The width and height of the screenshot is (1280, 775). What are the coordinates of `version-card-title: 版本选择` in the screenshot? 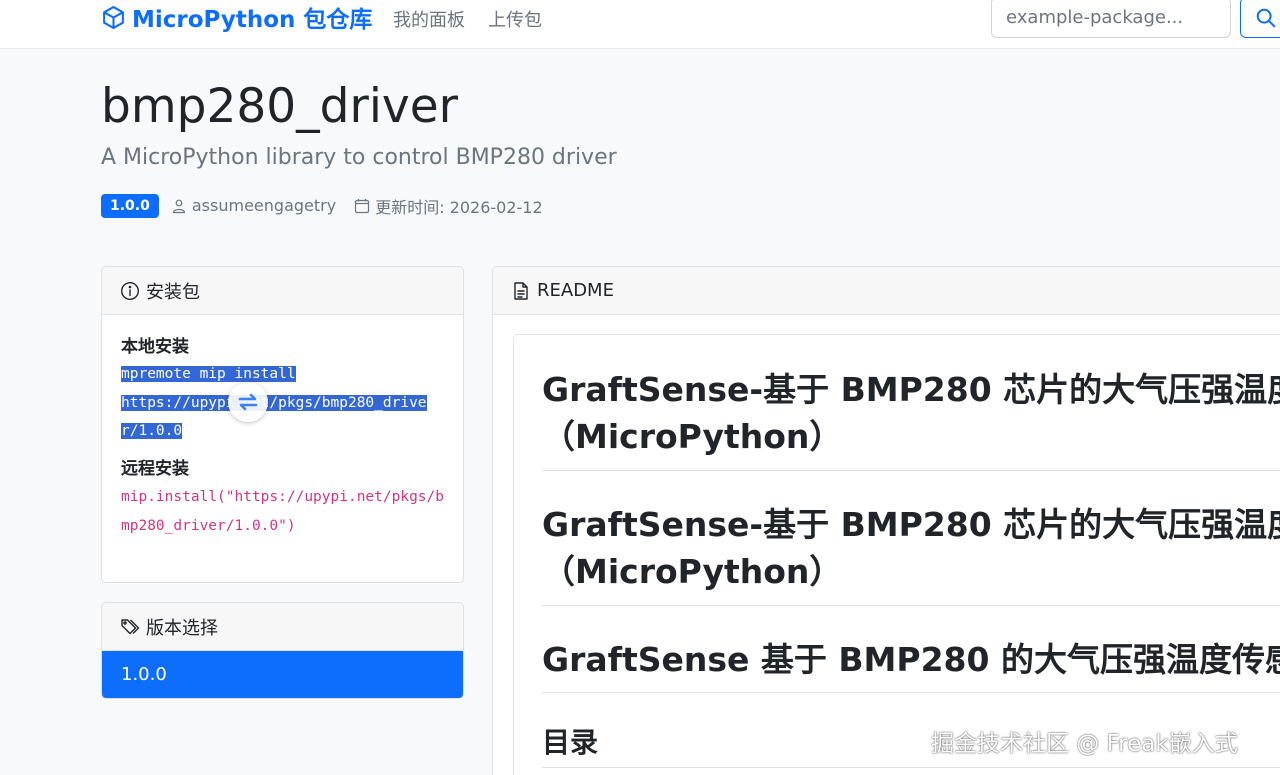 It's located at (182, 628).